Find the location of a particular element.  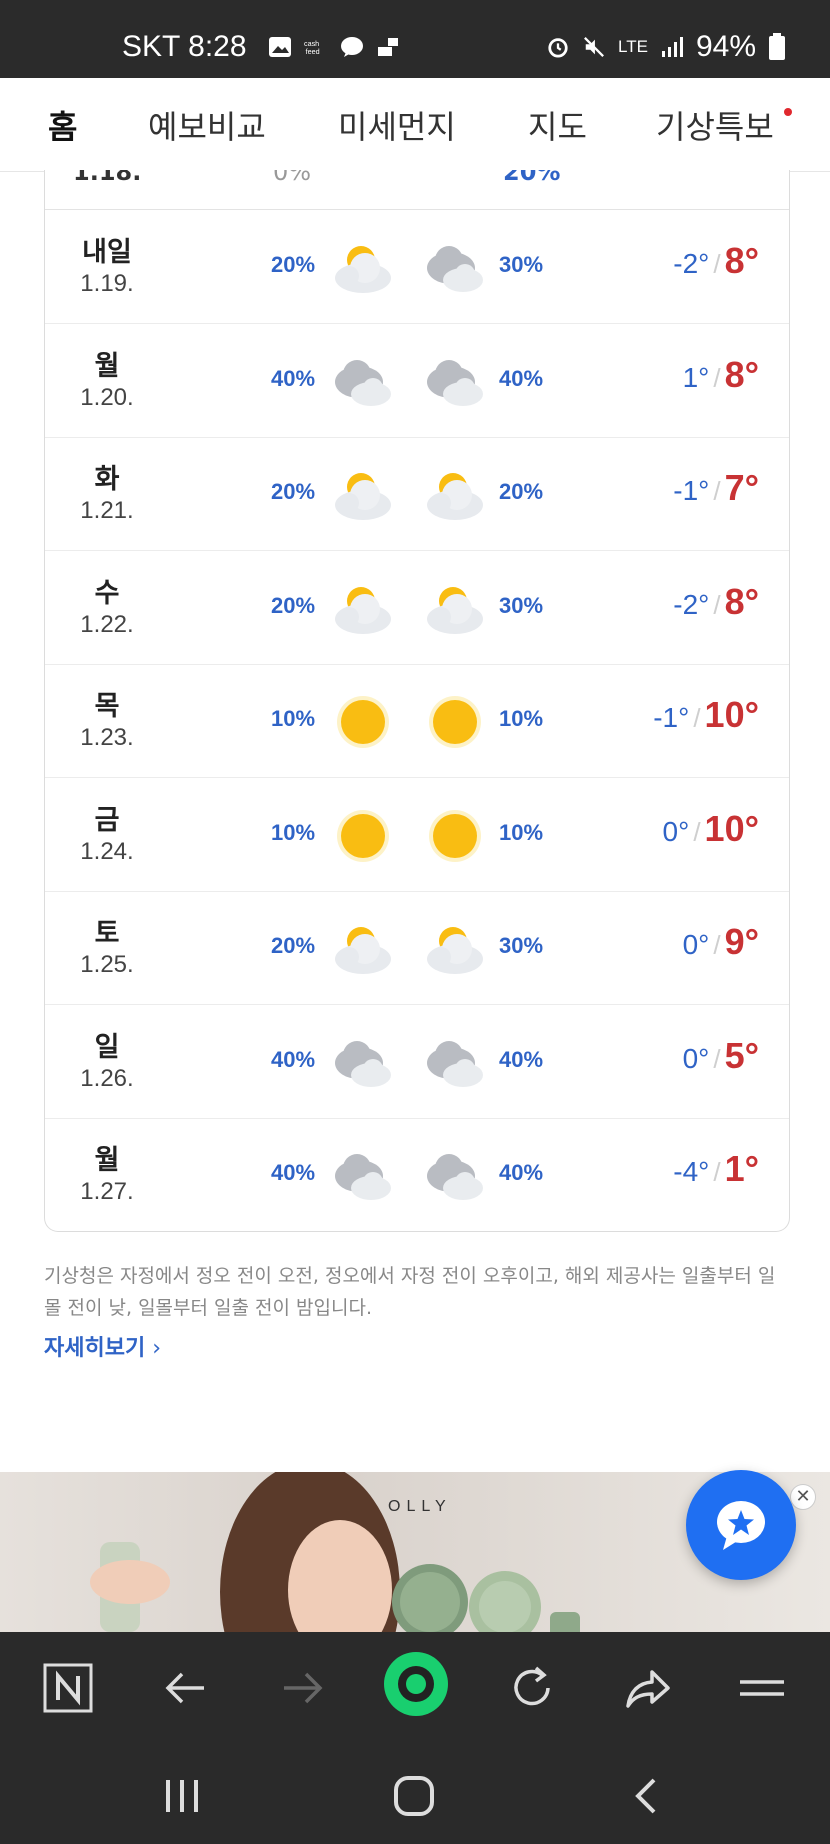

chatbot-fab-button is located at coordinates (741, 1525).